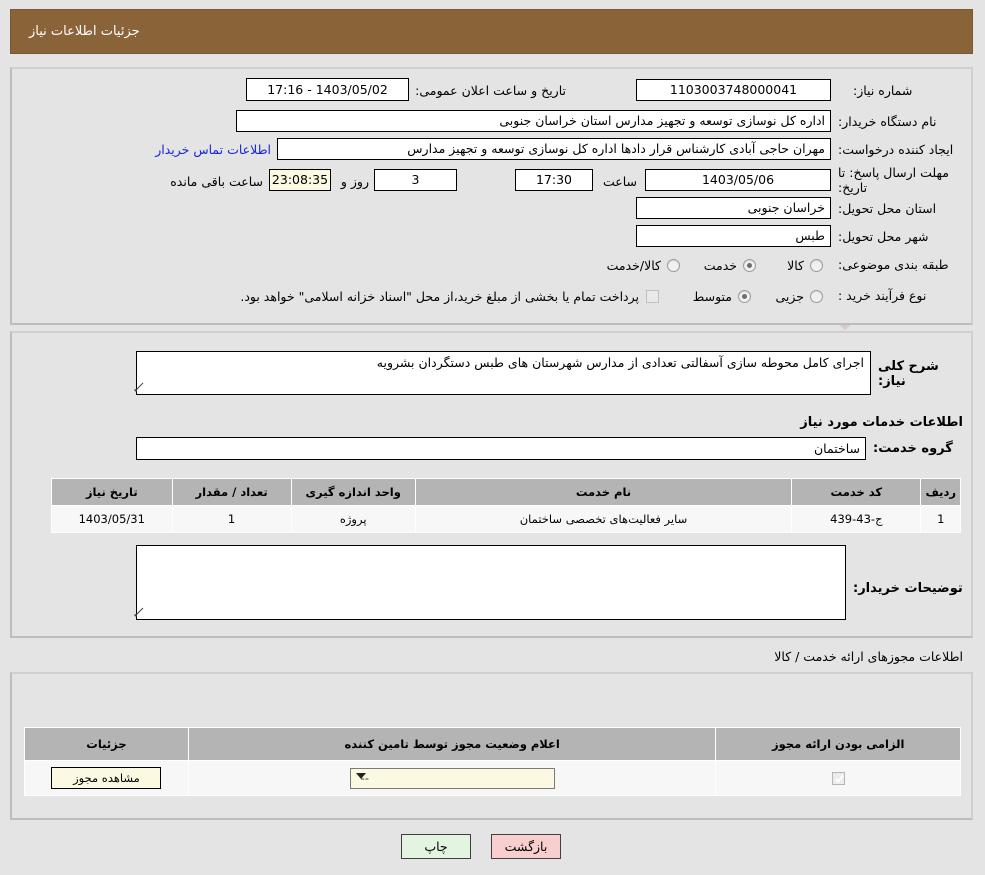 The height and width of the screenshot is (875, 985). Describe the element at coordinates (733, 208) in the screenshot. I see `province-field: خراسان جنوبی` at that location.